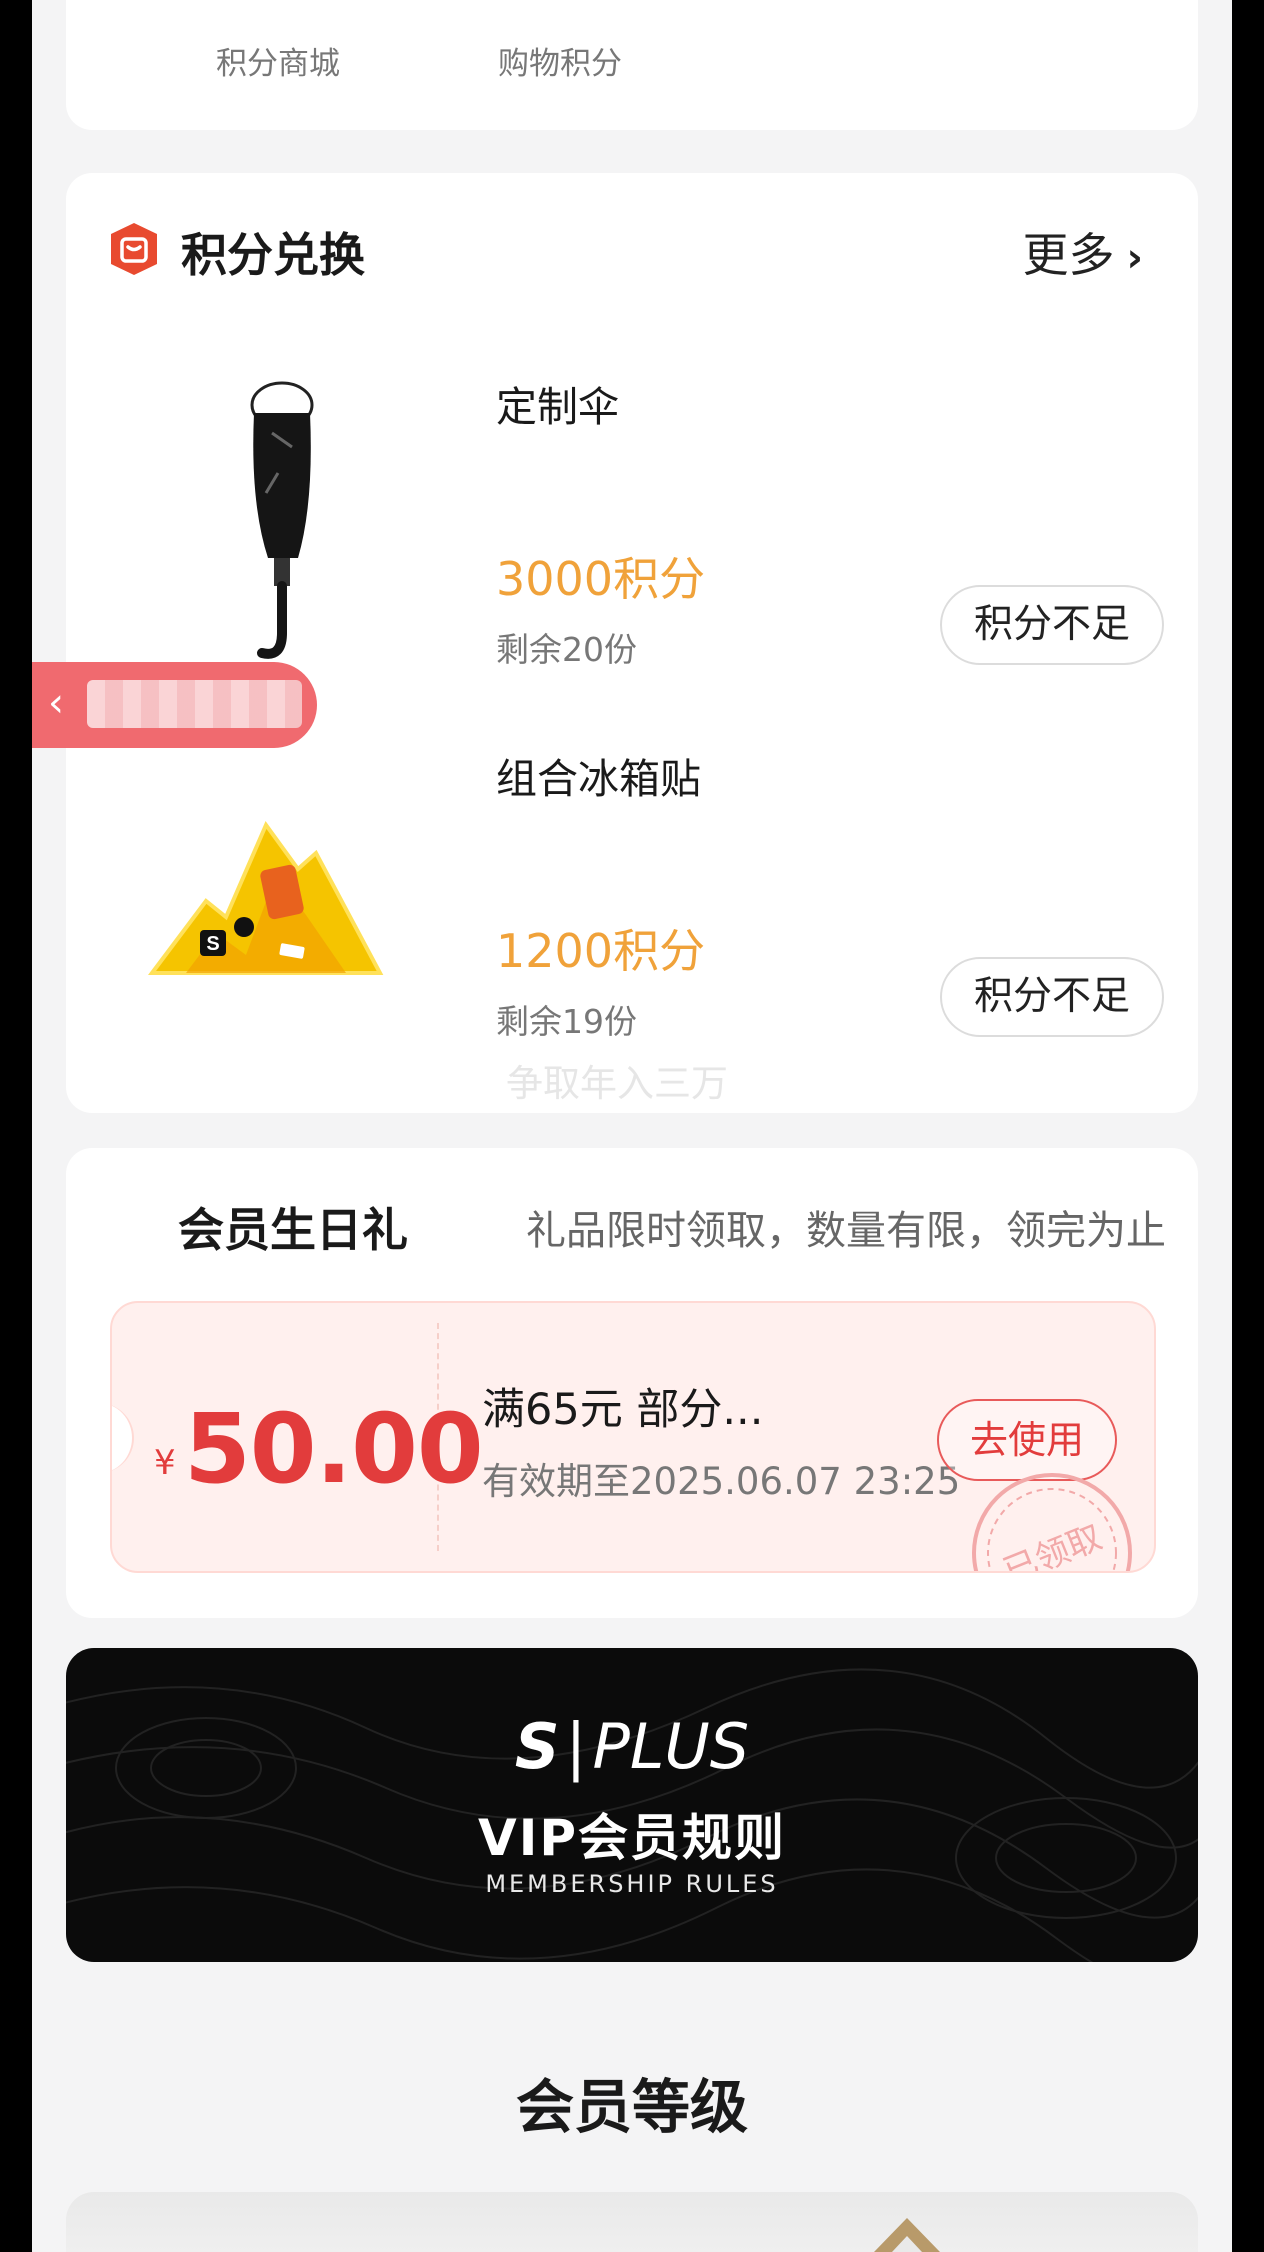  Describe the element at coordinates (123, 1438) in the screenshot. I see `coupon-notch` at that location.